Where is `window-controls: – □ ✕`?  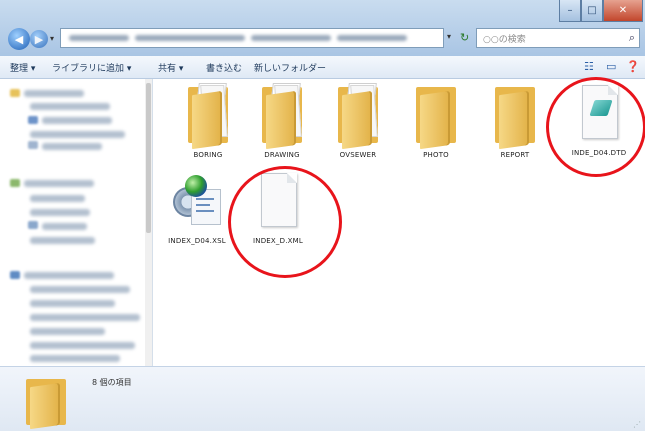
window-controls: – □ ✕ is located at coordinates (601, 11).